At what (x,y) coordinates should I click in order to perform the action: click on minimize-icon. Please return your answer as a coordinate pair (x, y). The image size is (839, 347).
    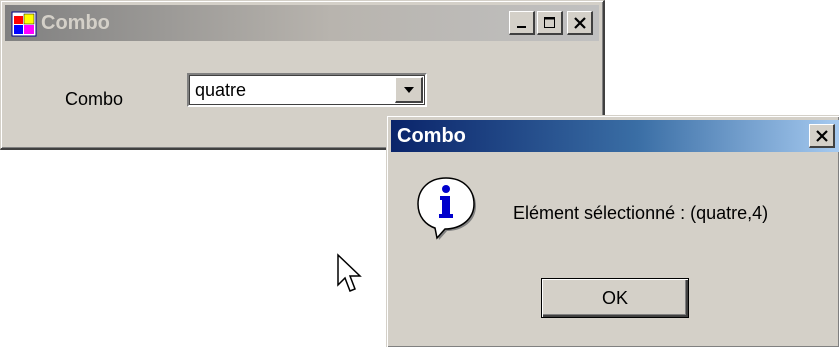
    Looking at the image, I should click on (521, 26).